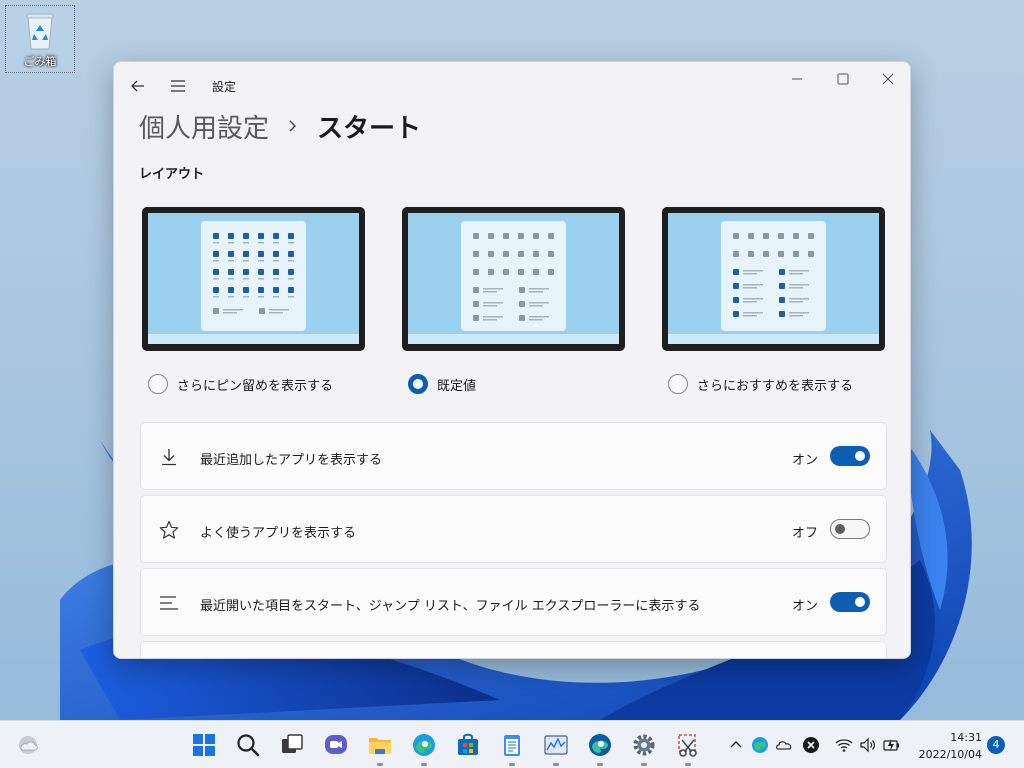  What do you see at coordinates (775, 386) in the screenshot?
I see `layout-option-more-recommendations-label: さらにおすすめを表示する` at bounding box center [775, 386].